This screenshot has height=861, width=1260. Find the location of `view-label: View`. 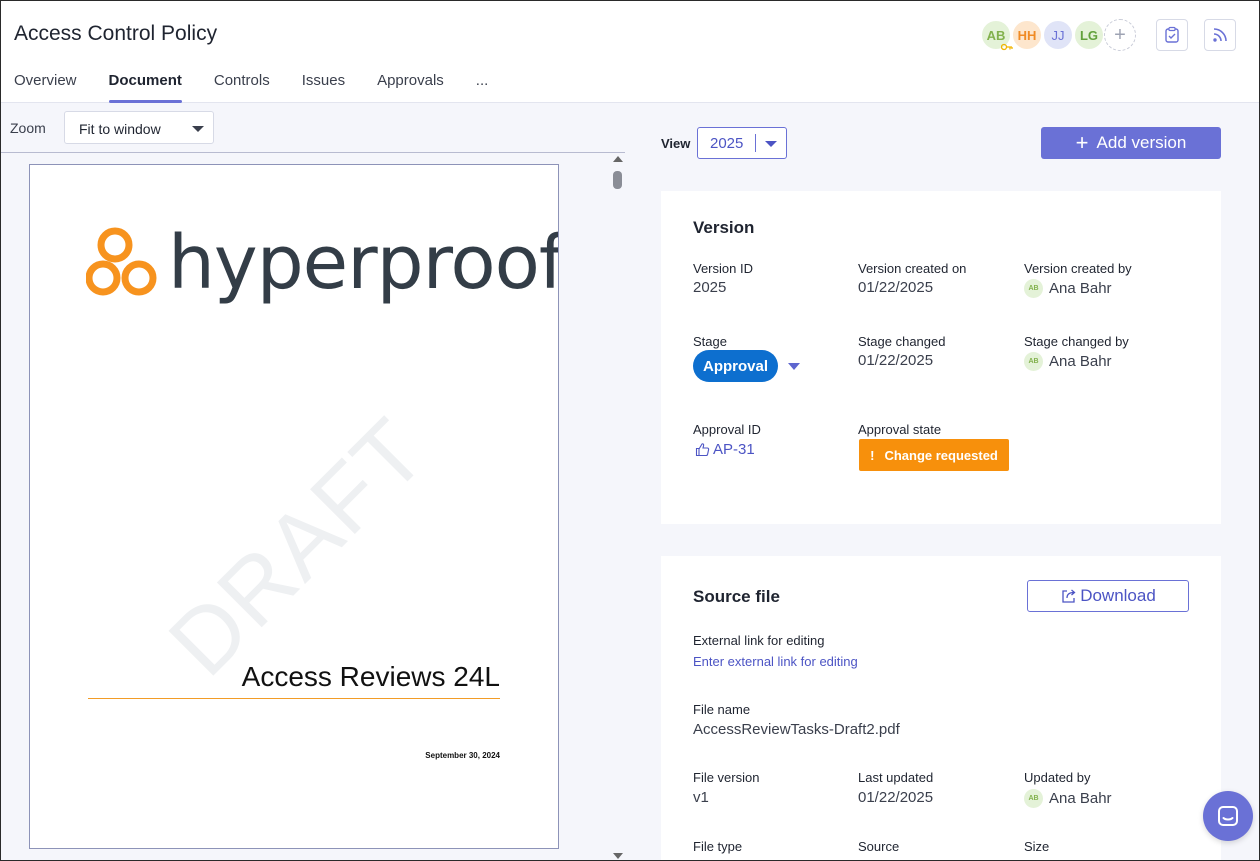

view-label: View is located at coordinates (676, 143).